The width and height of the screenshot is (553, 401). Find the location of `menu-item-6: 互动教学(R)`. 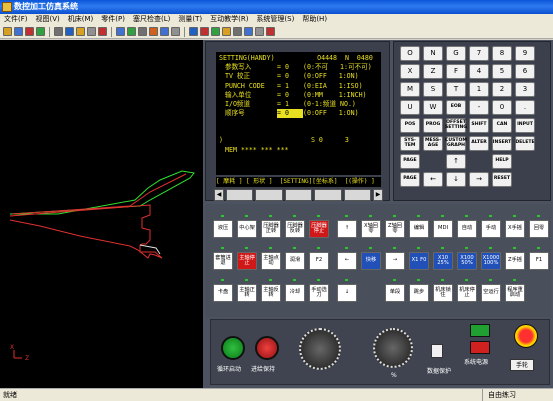

menu-item-6: 互动教学(R) is located at coordinates (229, 19).